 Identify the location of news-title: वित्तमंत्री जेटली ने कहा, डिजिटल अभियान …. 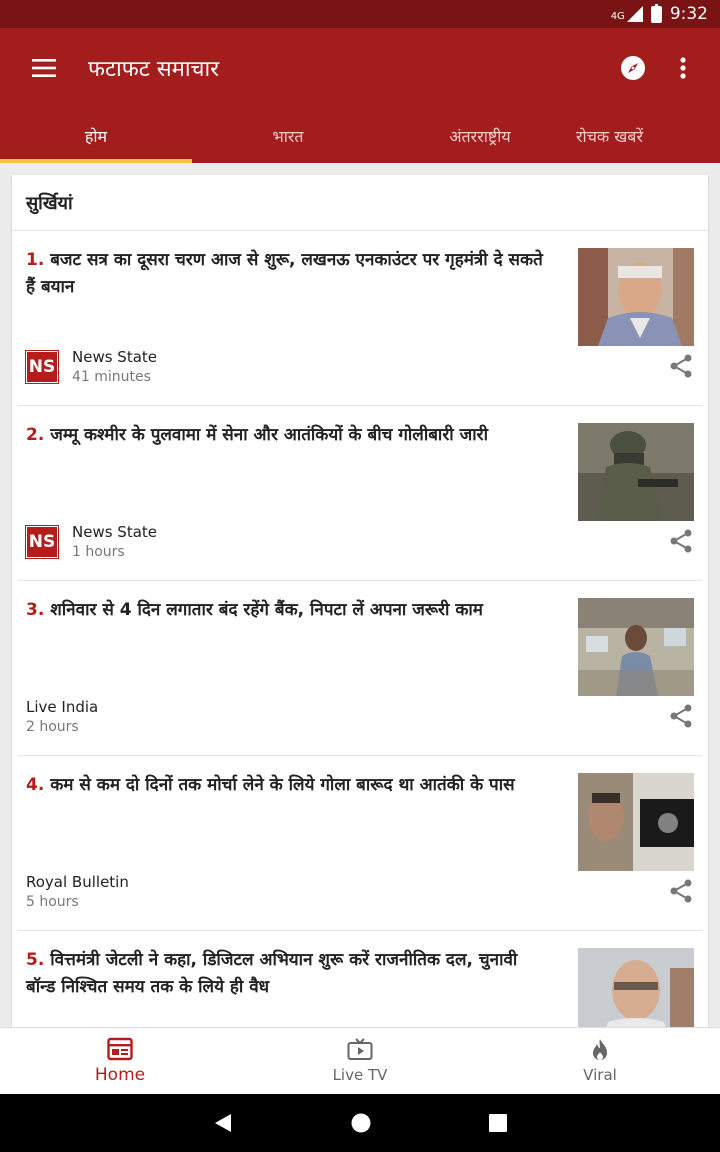
(272, 973).